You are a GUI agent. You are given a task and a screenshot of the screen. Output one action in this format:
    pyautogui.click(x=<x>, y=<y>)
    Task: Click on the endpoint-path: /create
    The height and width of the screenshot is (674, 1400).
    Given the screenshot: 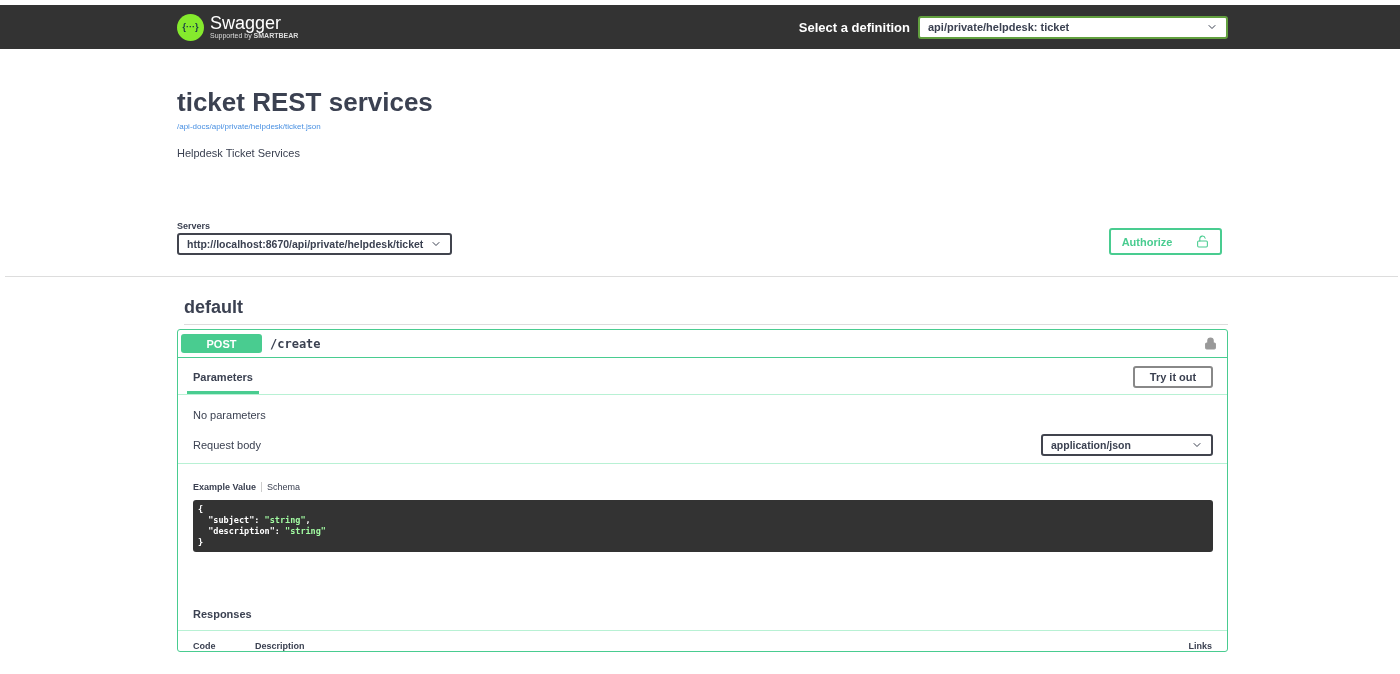 What is the action you would take?
    pyautogui.click(x=737, y=343)
    